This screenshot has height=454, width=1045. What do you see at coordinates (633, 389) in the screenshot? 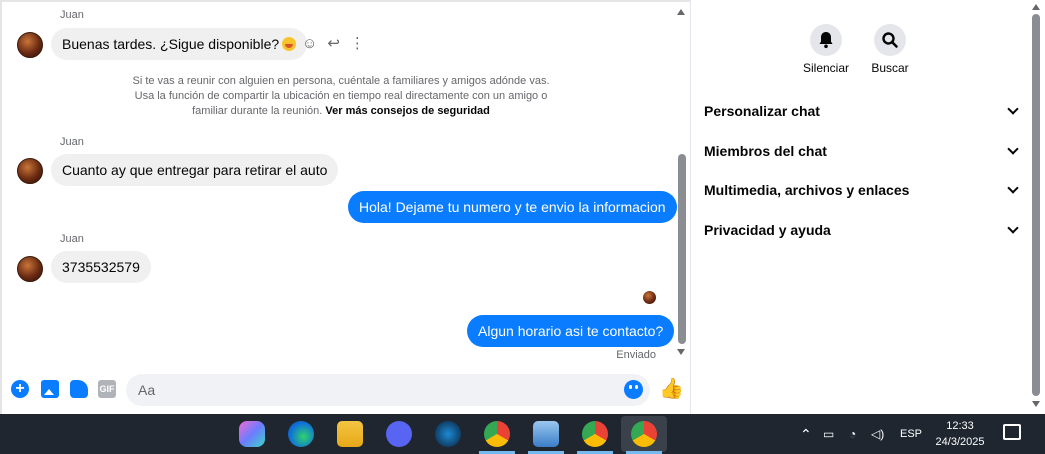
I see `emoji-icon` at bounding box center [633, 389].